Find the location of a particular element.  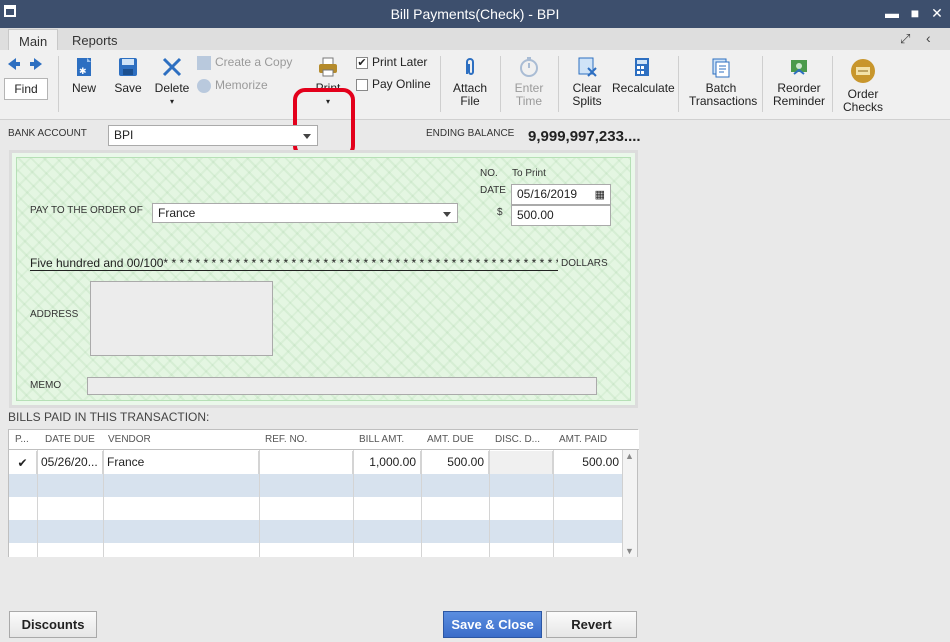

memorize-label: Memorize is located at coordinates (241, 85).